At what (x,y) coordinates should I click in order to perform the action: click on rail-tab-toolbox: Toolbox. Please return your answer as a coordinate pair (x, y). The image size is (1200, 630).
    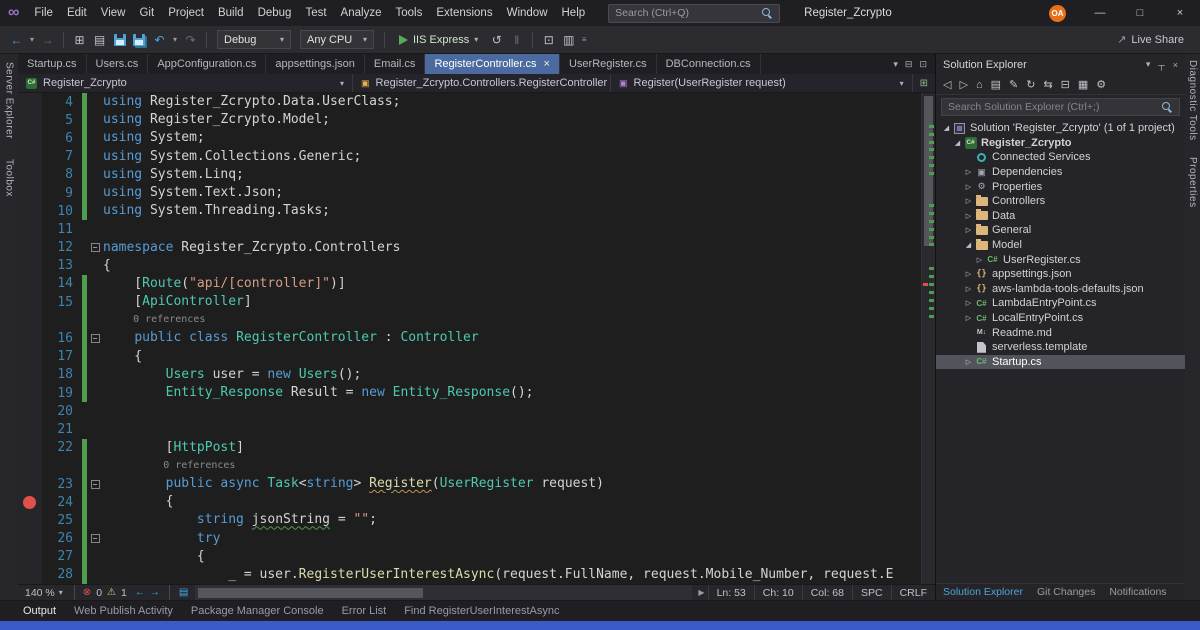
    Looking at the image, I should click on (9, 178).